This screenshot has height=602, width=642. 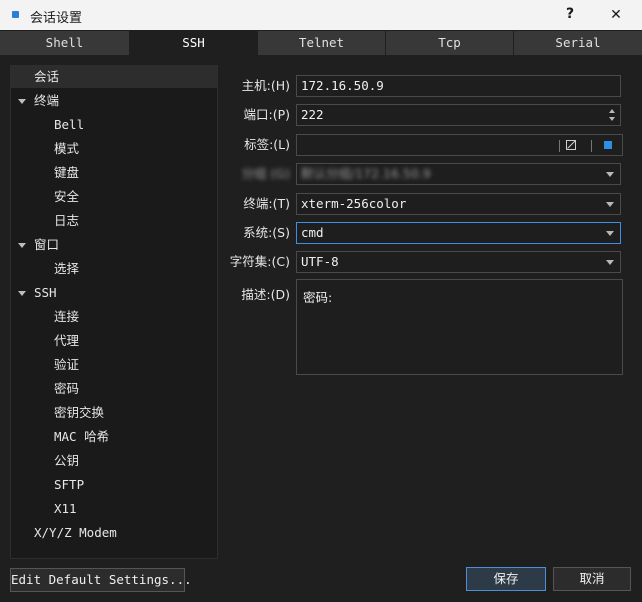 What do you see at coordinates (266, 203) in the screenshot?
I see `terminal-label: 终端:(T)` at bounding box center [266, 203].